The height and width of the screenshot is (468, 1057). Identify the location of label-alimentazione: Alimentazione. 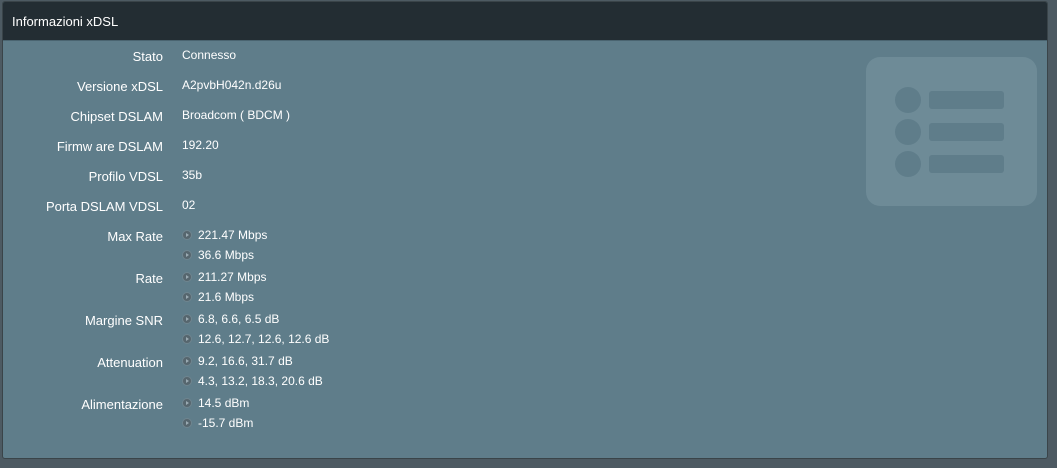
(122, 404).